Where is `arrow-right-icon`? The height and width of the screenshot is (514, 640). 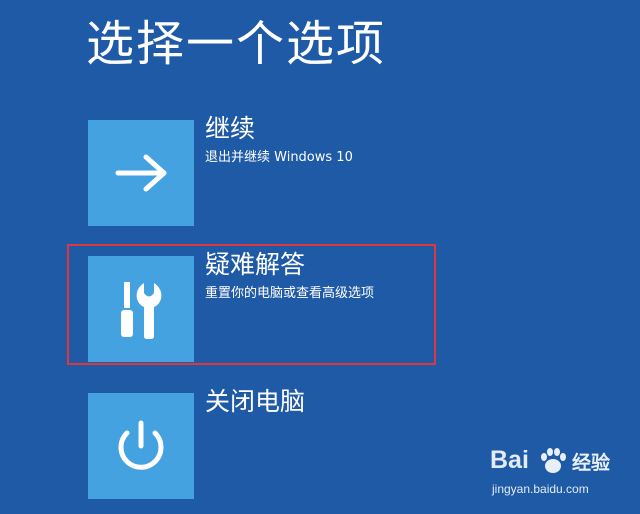 arrow-right-icon is located at coordinates (141, 173).